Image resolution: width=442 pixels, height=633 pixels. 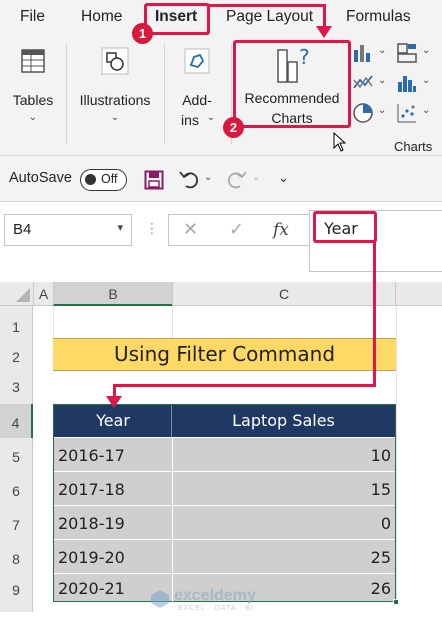 I want to click on exceldemy-logo-icon, so click(x=160, y=599).